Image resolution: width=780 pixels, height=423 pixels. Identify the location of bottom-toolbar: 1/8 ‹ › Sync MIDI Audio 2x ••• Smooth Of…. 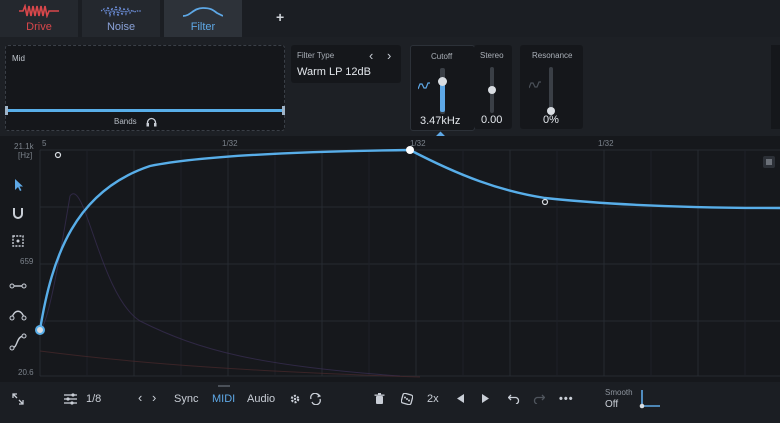
(390, 402).